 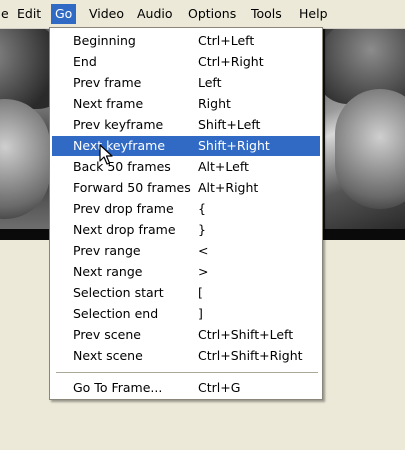 I want to click on menu-item-shortcut: Right, so click(x=214, y=103).